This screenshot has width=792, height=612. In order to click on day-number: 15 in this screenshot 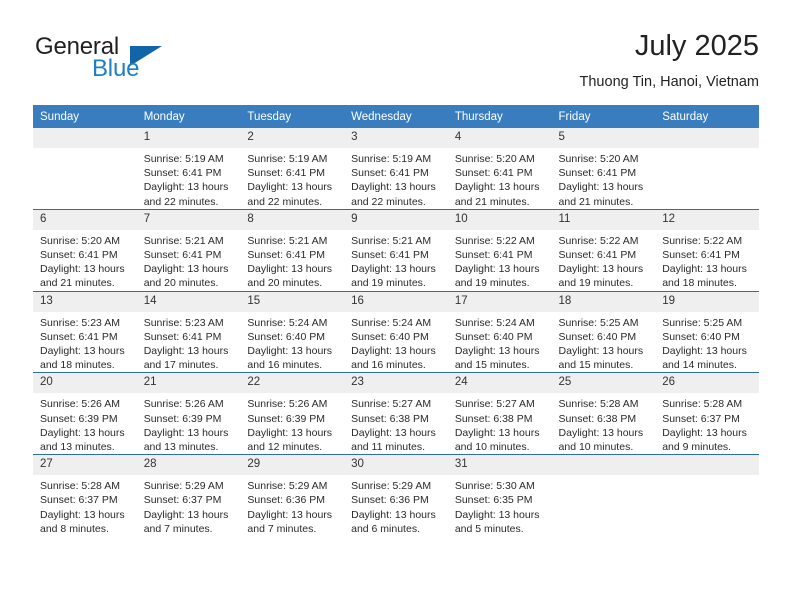, I will do `click(292, 301)`.